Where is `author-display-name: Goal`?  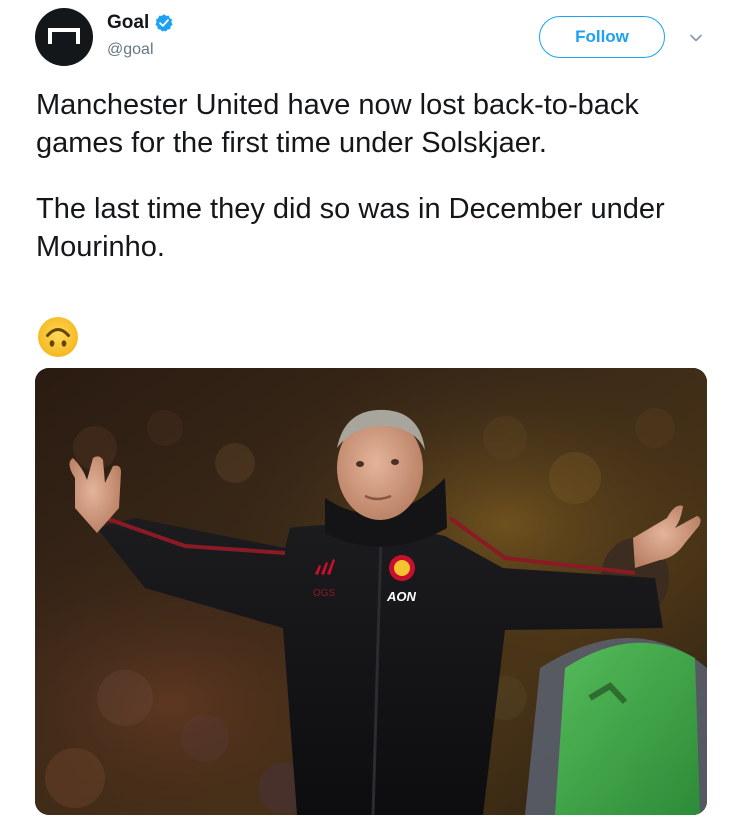
author-display-name: Goal is located at coordinates (128, 23).